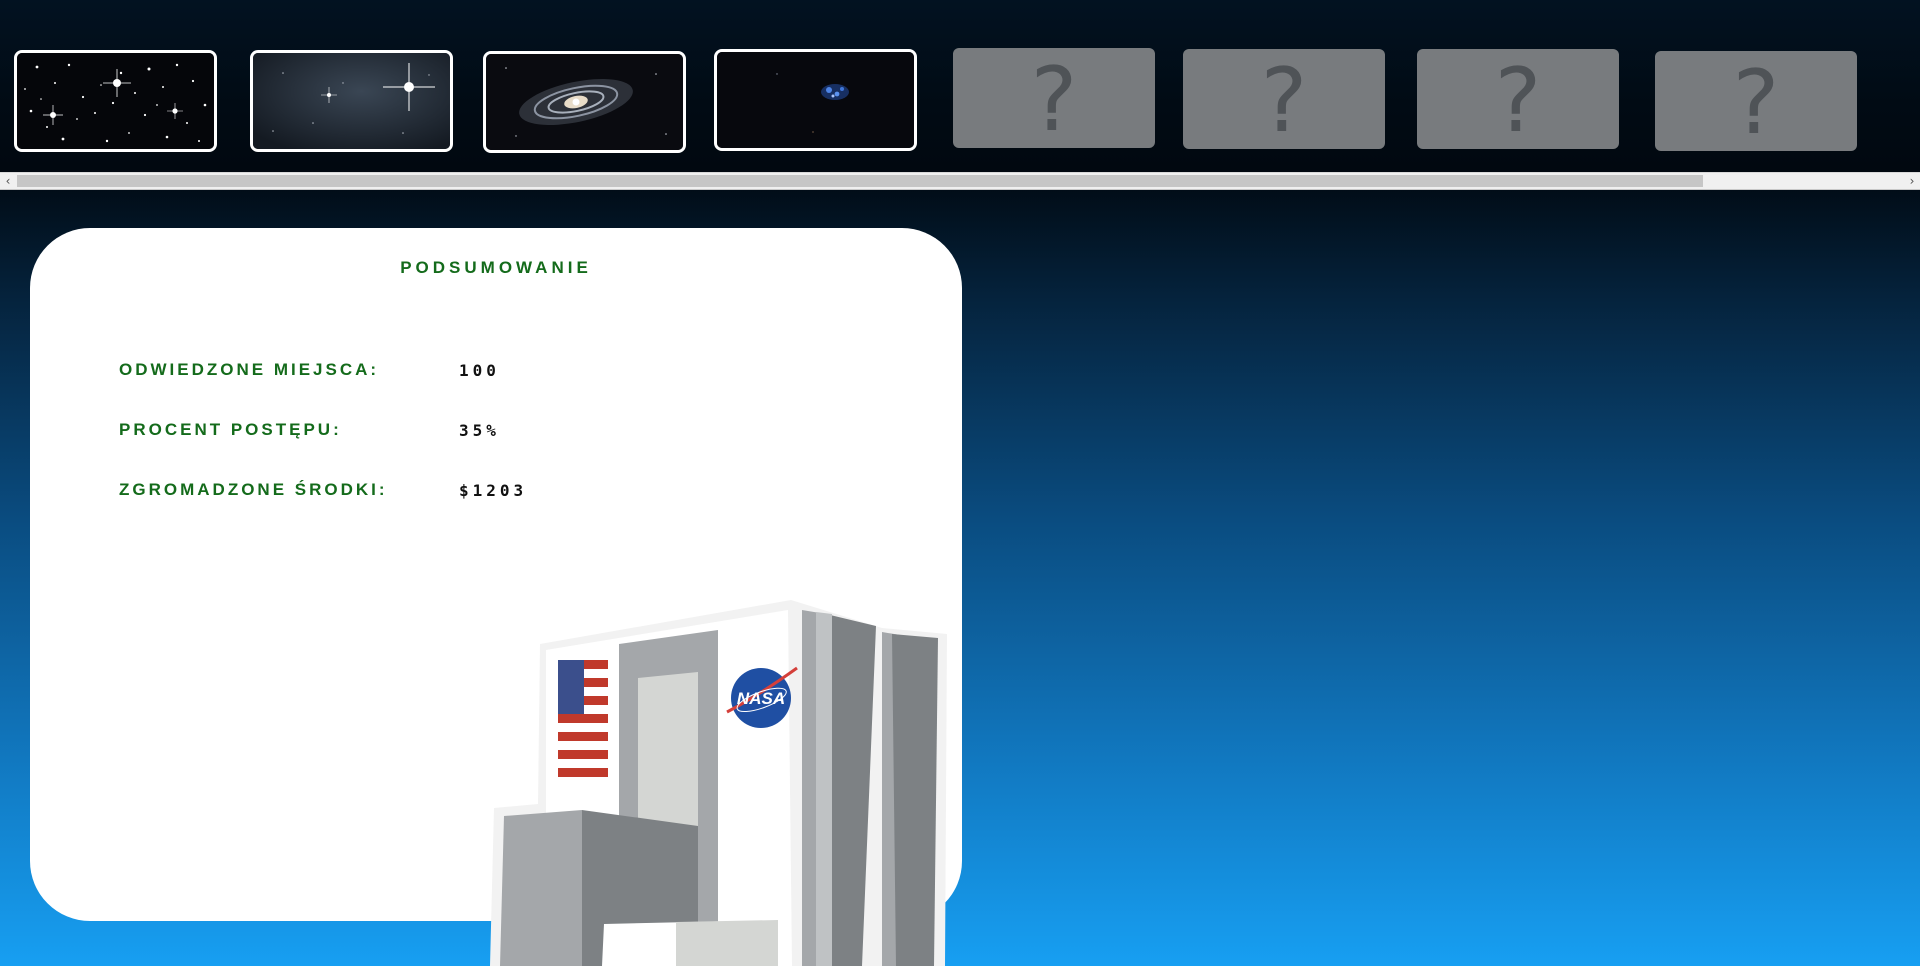  Describe the element at coordinates (583, 723) in the screenshot. I see `us-flag-icon` at that location.